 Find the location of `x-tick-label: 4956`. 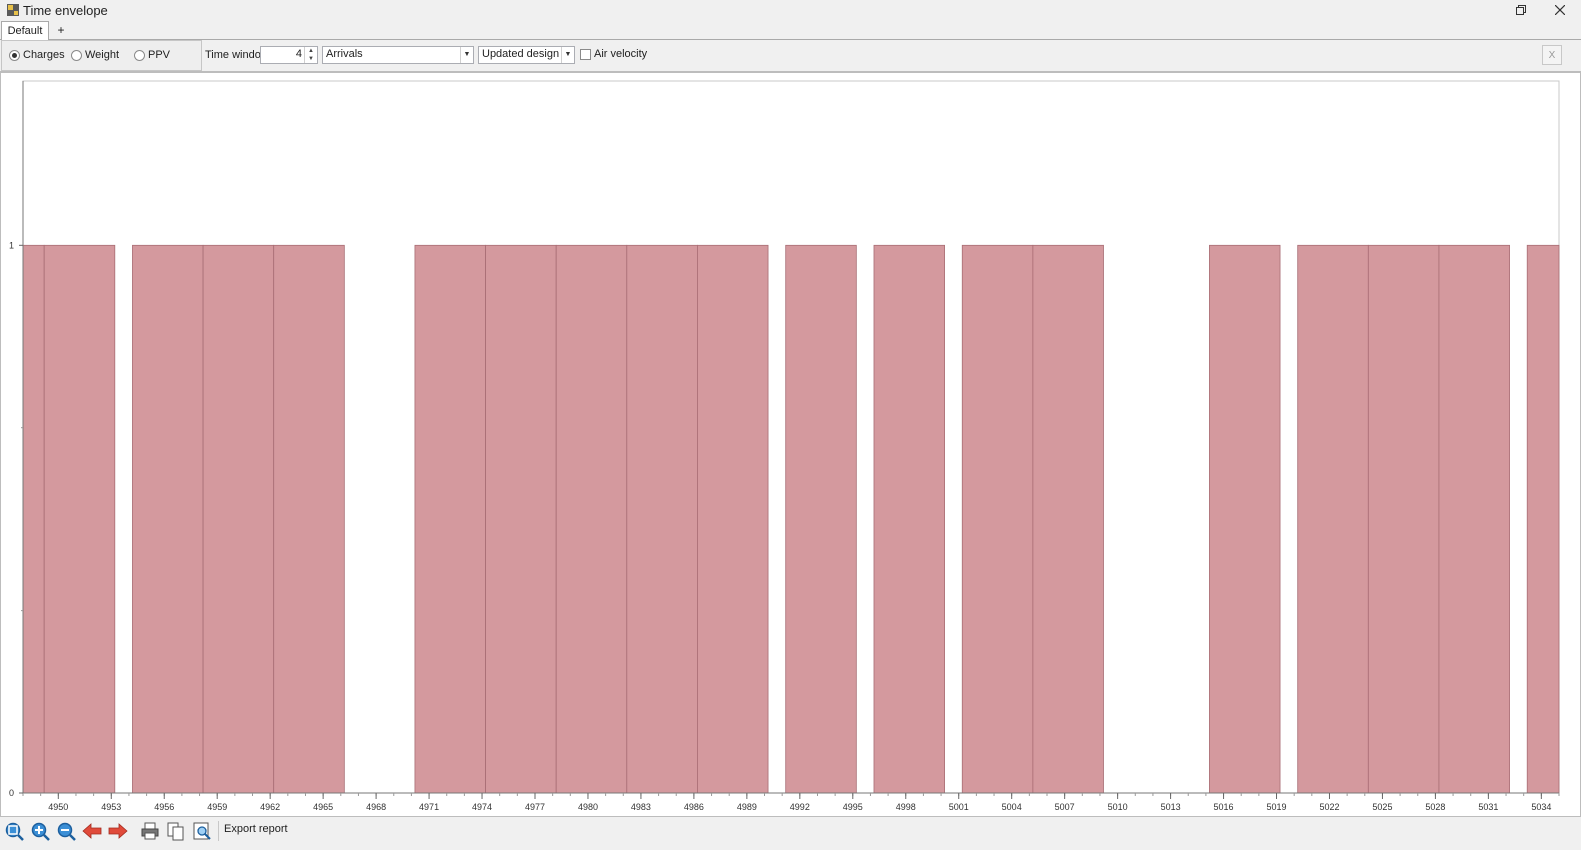

x-tick-label: 4956 is located at coordinates (164, 807).